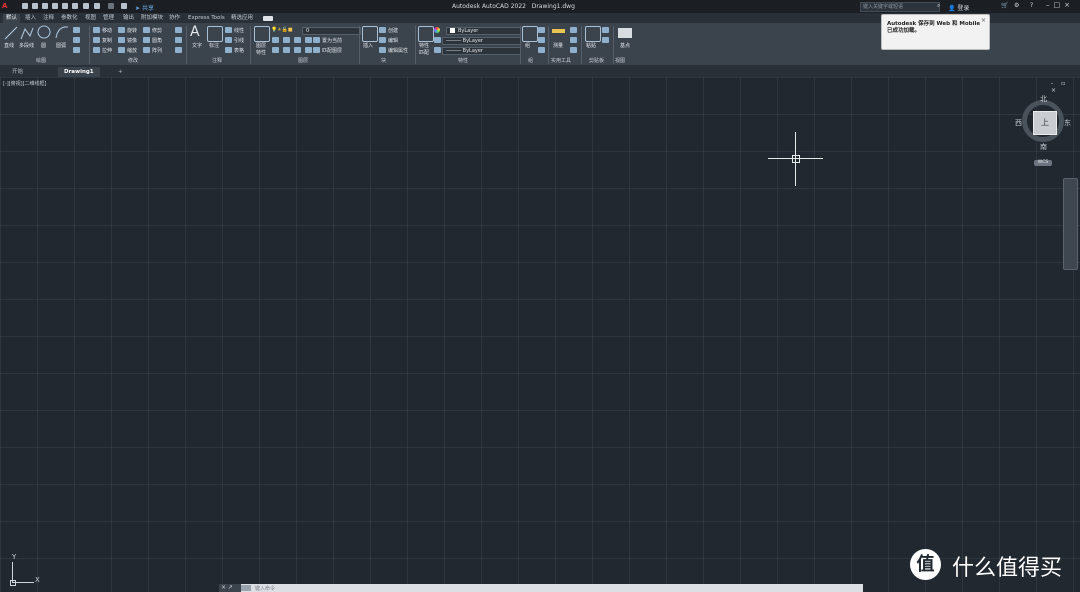  Describe the element at coordinates (282, 30) in the screenshot. I see `layer-state-icons: 💡☀🔓■` at that location.